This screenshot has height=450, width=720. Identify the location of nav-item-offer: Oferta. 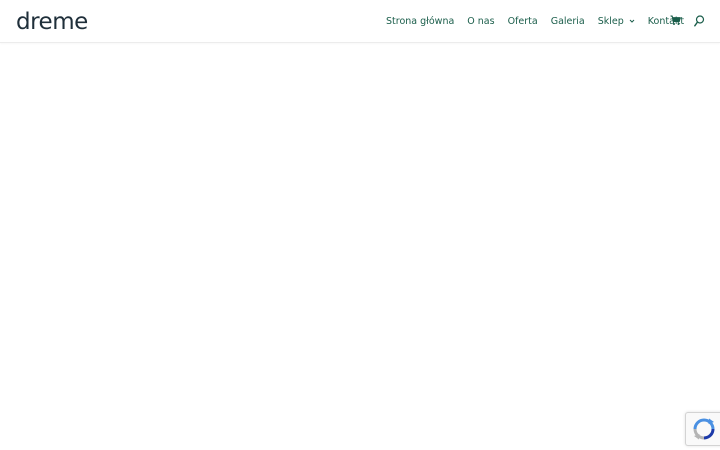
(523, 22).